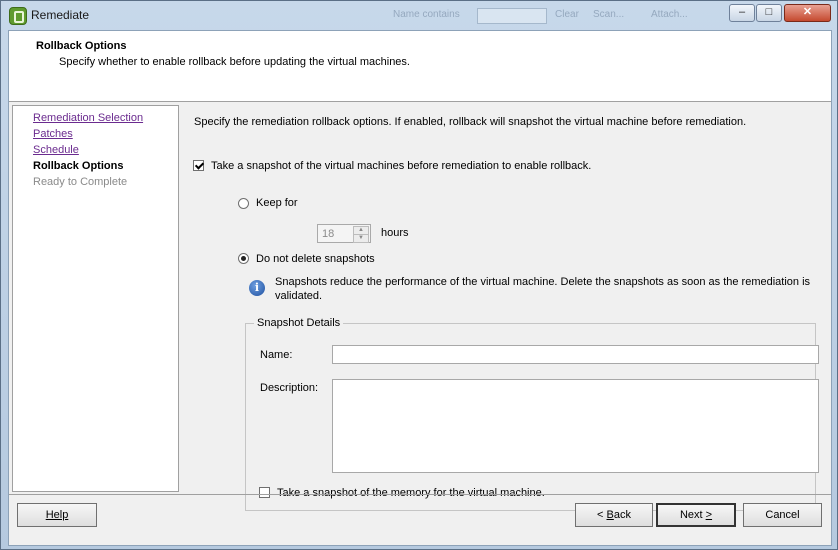 This screenshot has width=838, height=550. What do you see at coordinates (78, 166) in the screenshot?
I see `nav-step-rollback-options: Rollback Options` at bounding box center [78, 166].